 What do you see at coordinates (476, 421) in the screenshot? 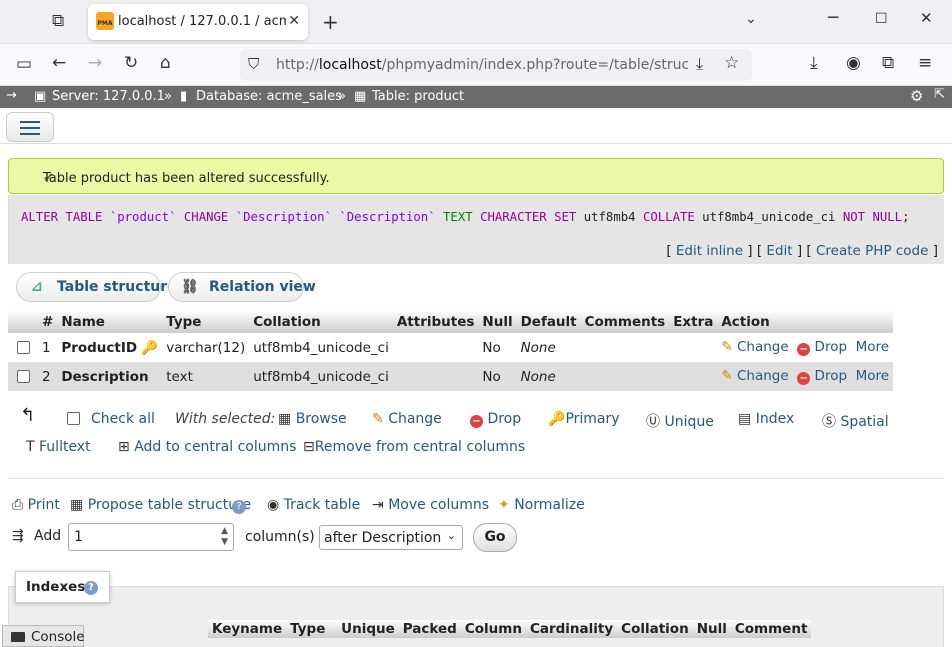
I see `drop-icon: −` at bounding box center [476, 421].